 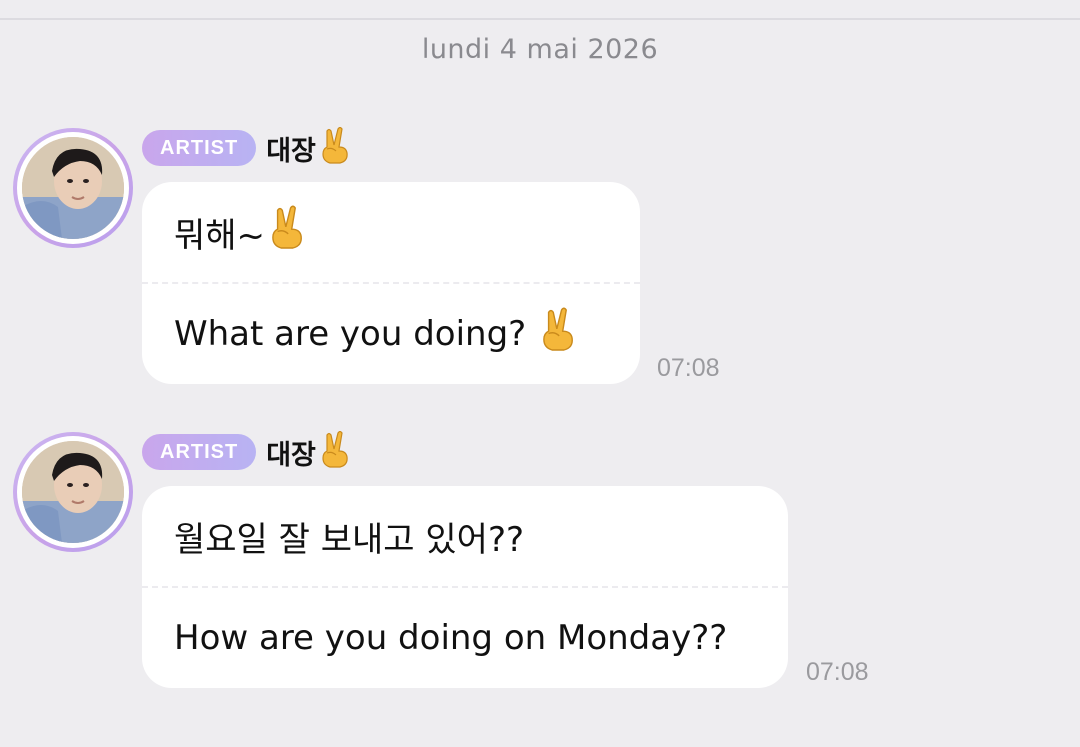 I want to click on translated-text-section: How are you doing on Monday??, so click(x=465, y=638).